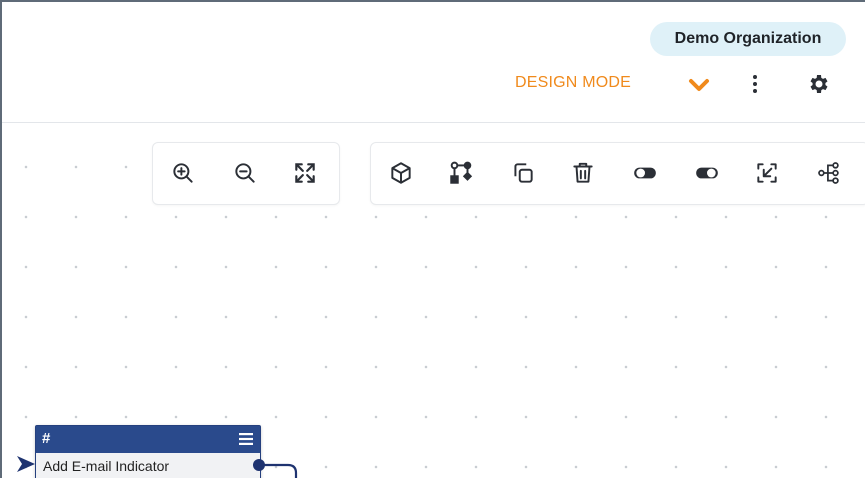 This screenshot has width=867, height=480. Describe the element at coordinates (183, 173) in the screenshot. I see `zoom-in-icon` at that location.